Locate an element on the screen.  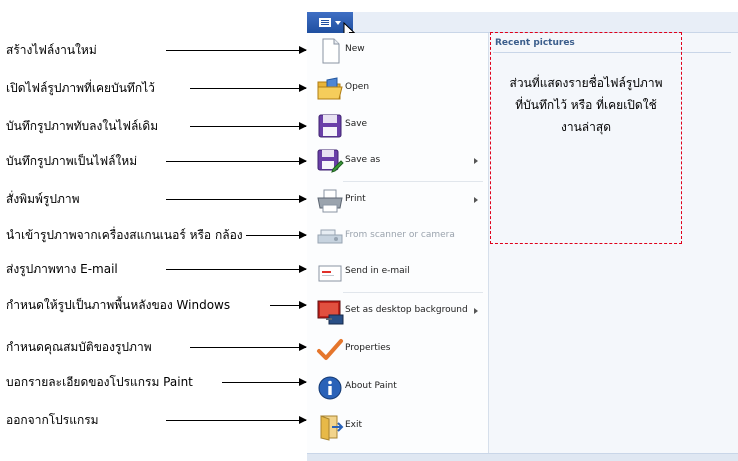
annotation-save-as: บันทึกรูปภาพเป็นไฟล์ใหม่ is located at coordinates (72, 161).